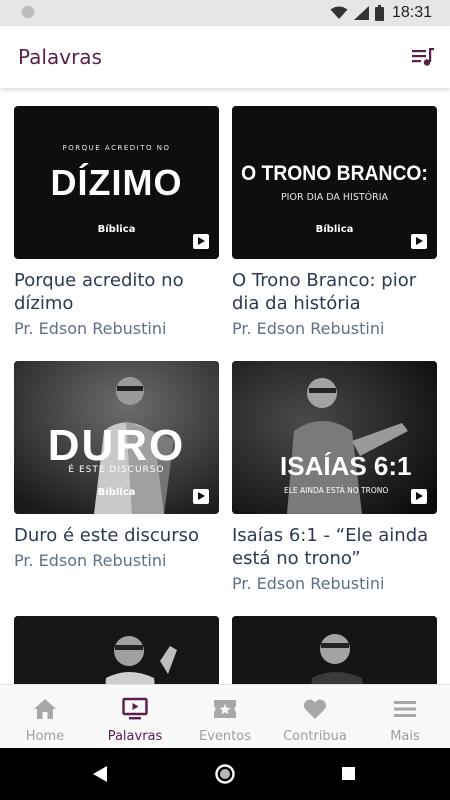  I want to click on playlist-button, so click(423, 57).